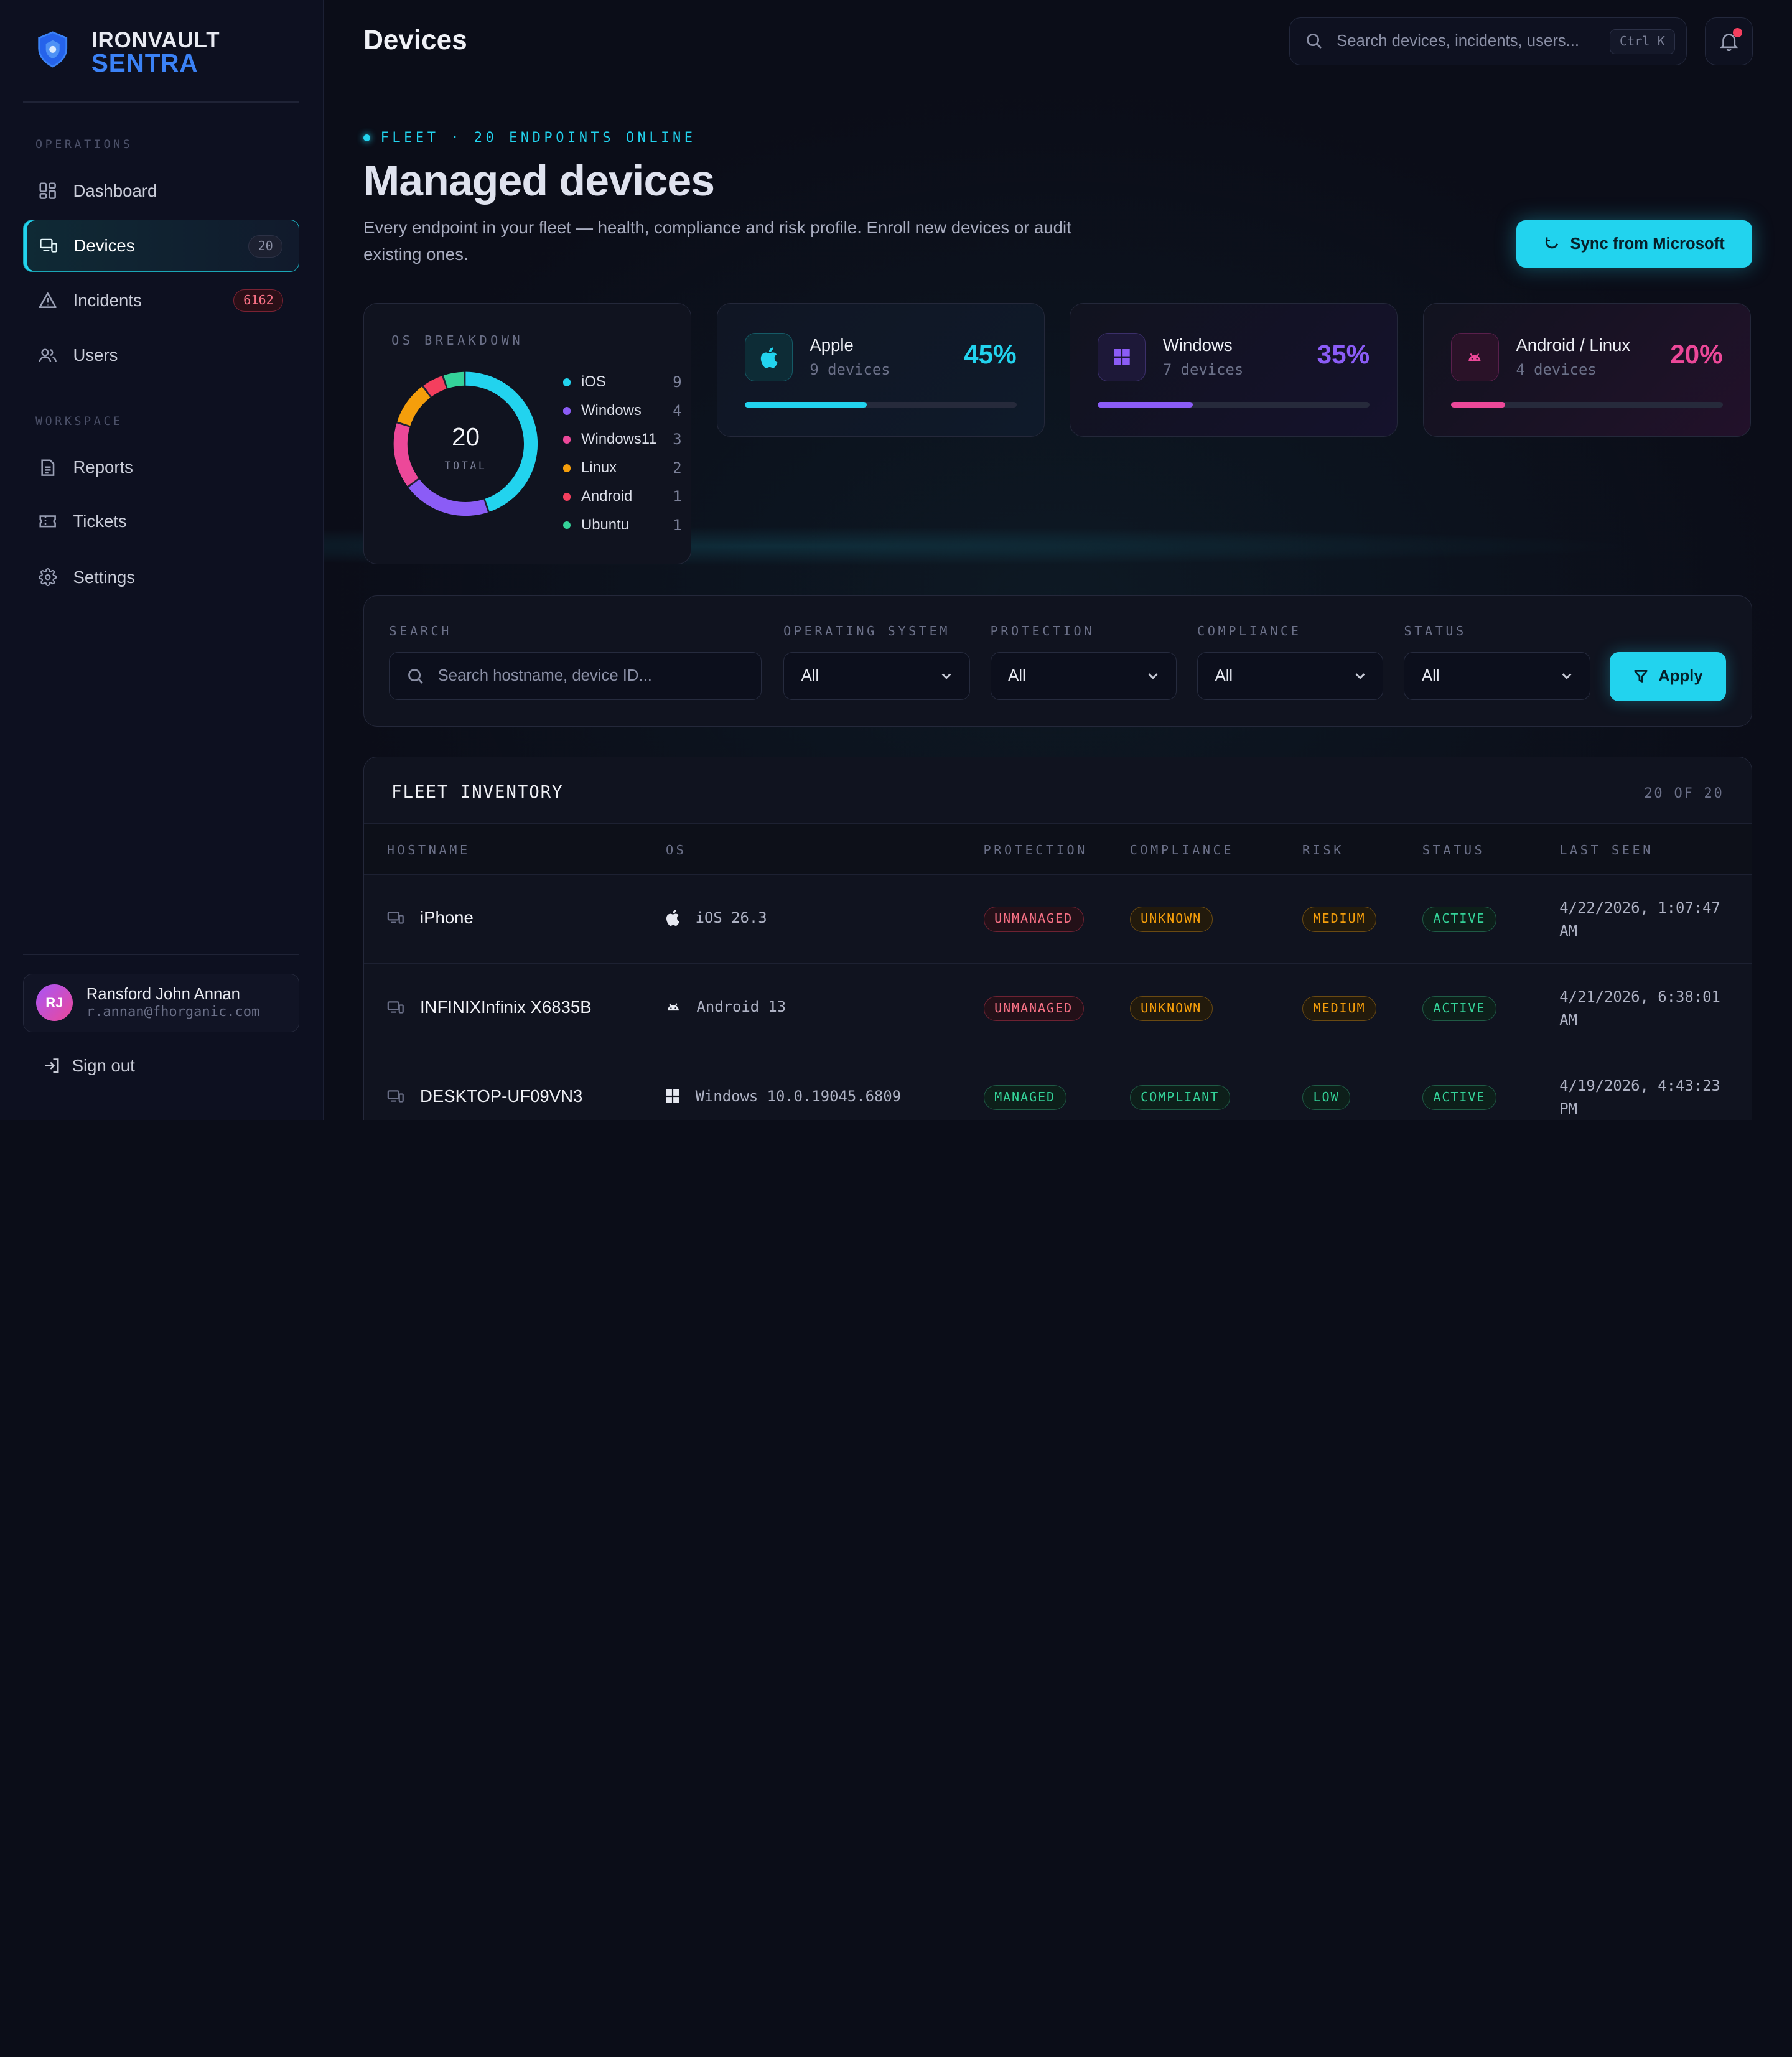 The height and width of the screenshot is (2057, 1792). I want to click on search-shortcut-hint: Ctrl K, so click(1643, 42).